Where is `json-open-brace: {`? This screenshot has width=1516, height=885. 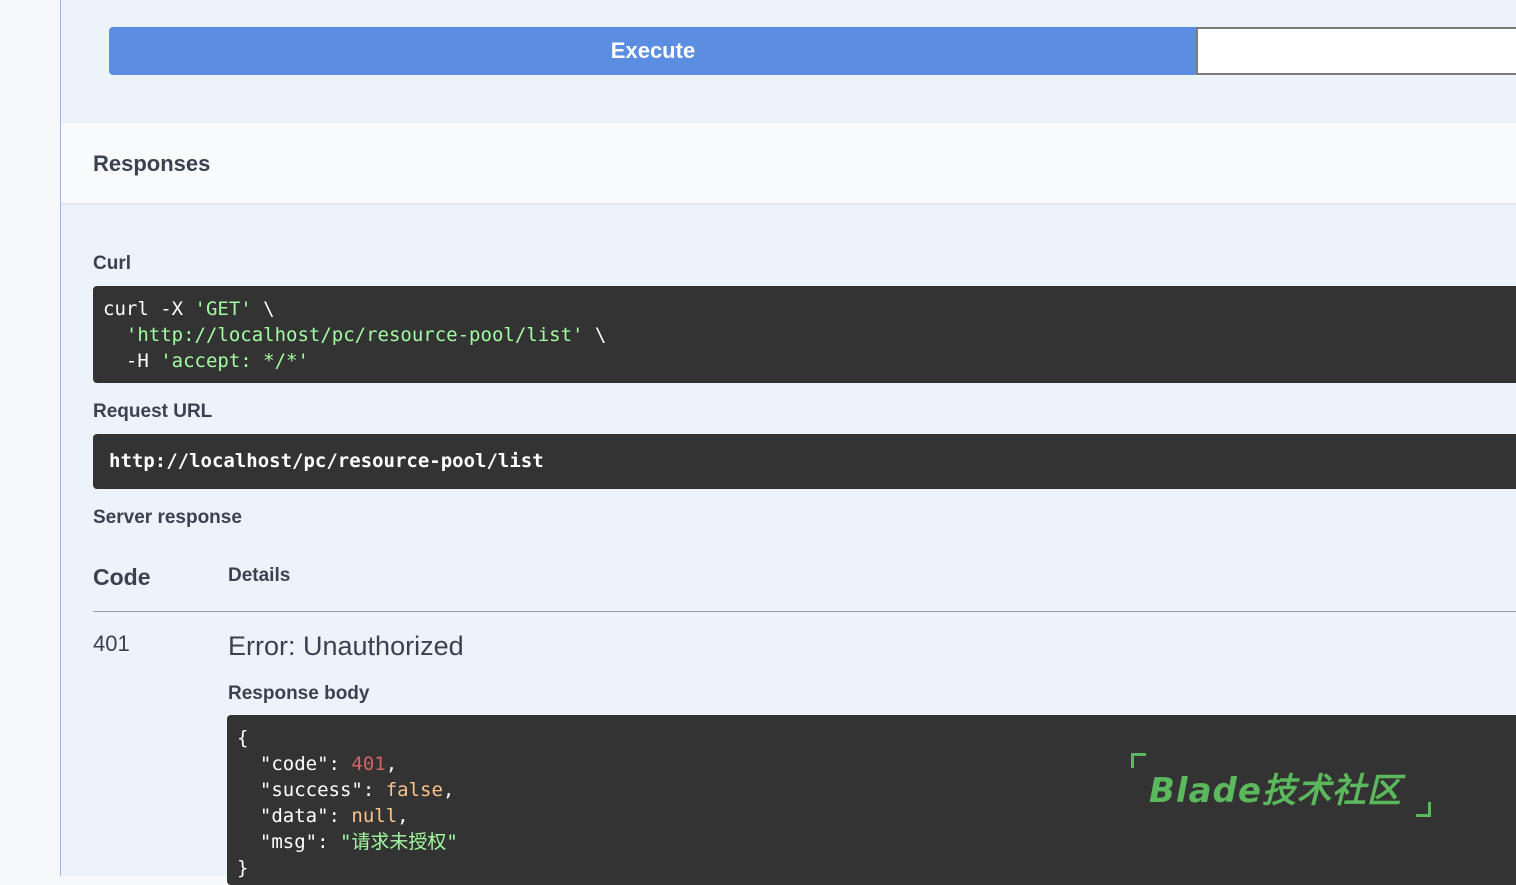
json-open-brace: { is located at coordinates (243, 738).